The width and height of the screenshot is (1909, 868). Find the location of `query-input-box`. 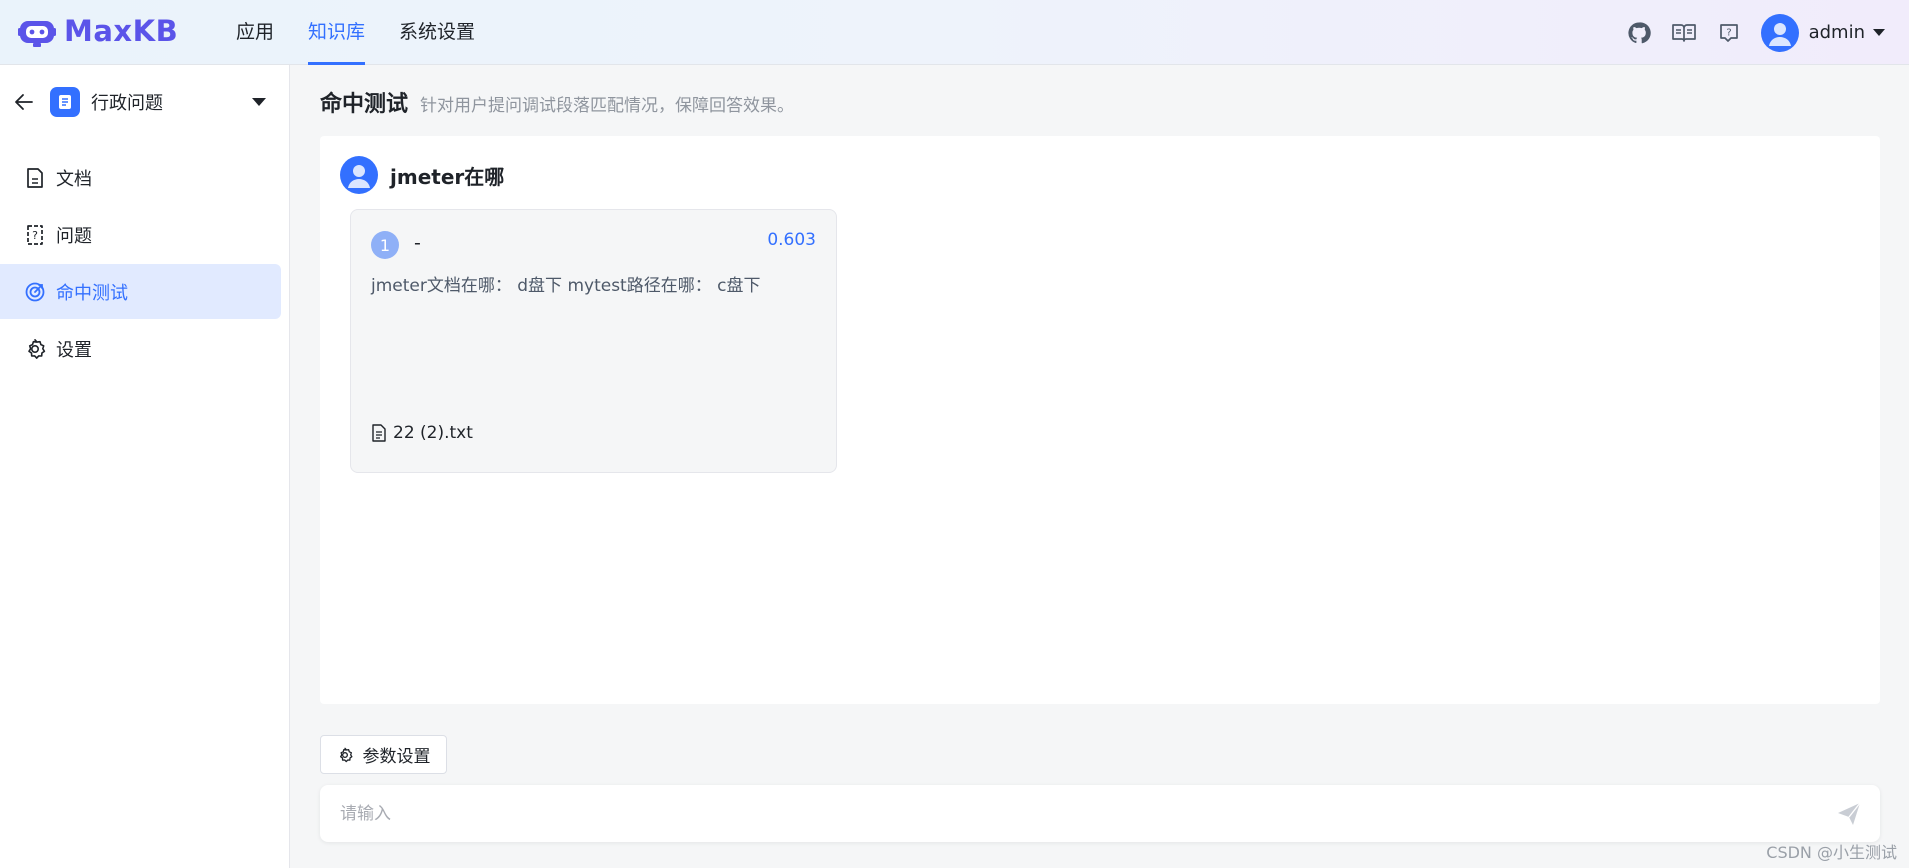

query-input-box is located at coordinates (1100, 813).